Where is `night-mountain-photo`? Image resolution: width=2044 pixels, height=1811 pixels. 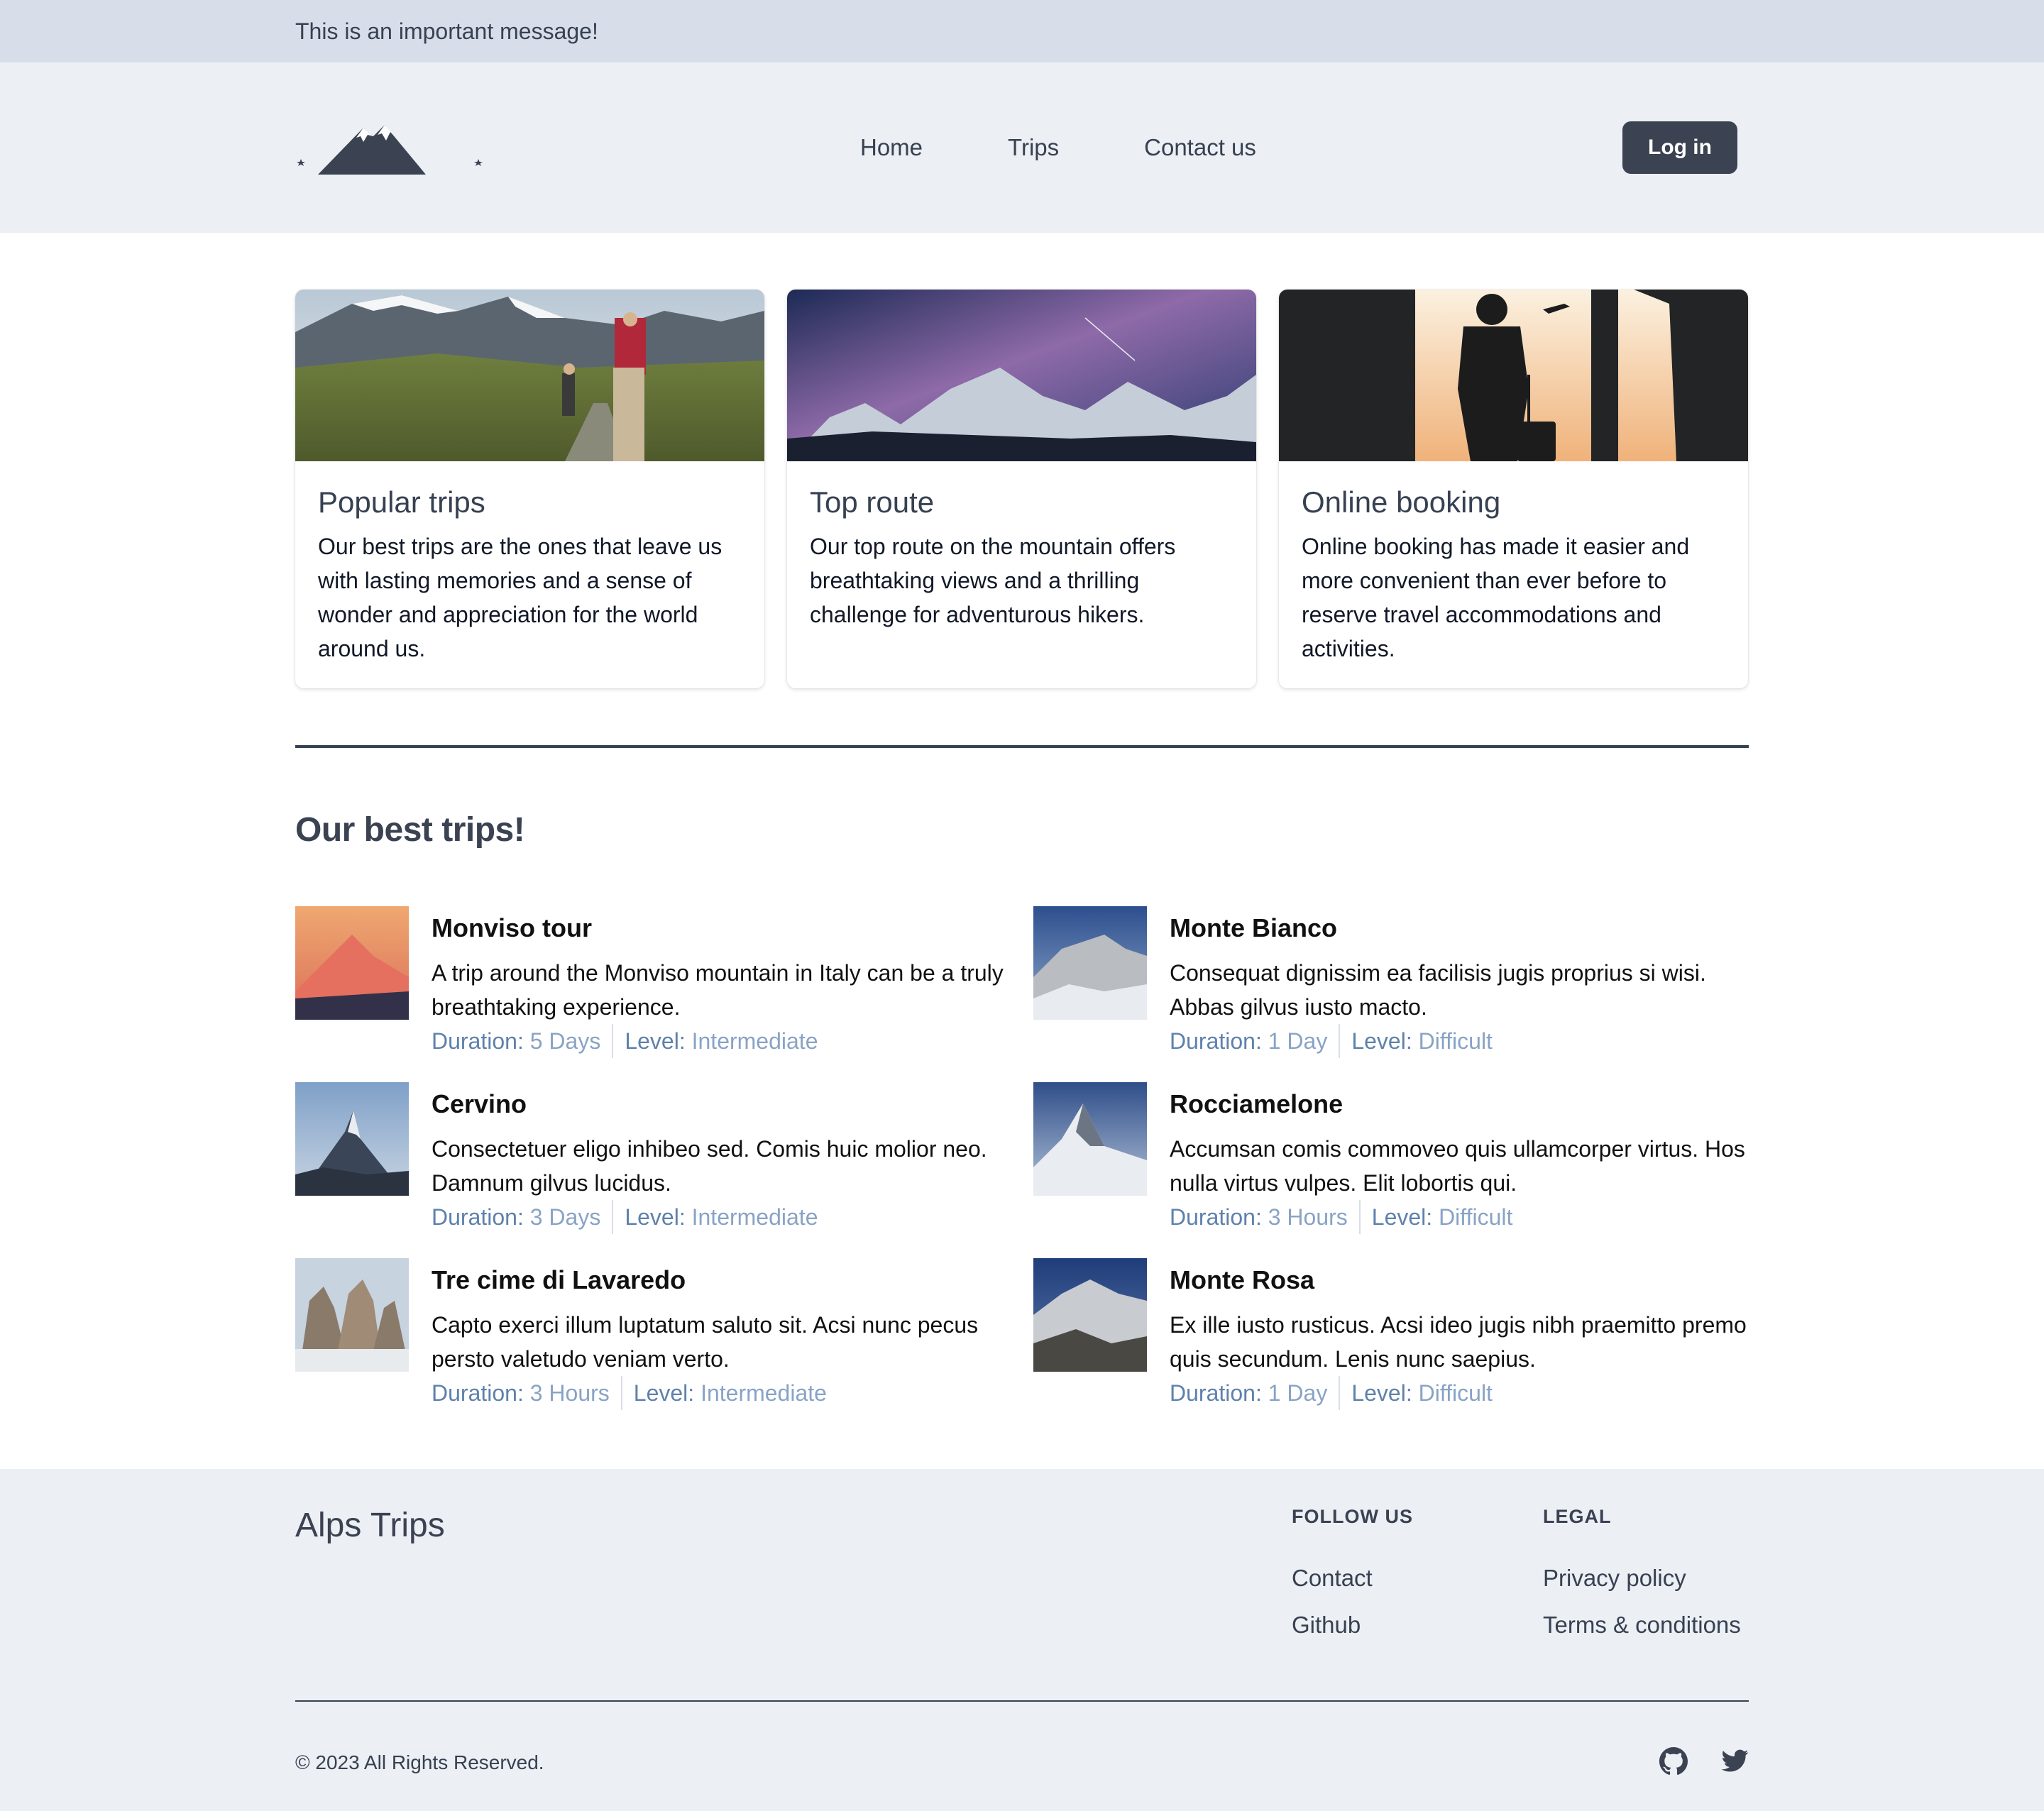
night-mountain-photo is located at coordinates (1022, 375).